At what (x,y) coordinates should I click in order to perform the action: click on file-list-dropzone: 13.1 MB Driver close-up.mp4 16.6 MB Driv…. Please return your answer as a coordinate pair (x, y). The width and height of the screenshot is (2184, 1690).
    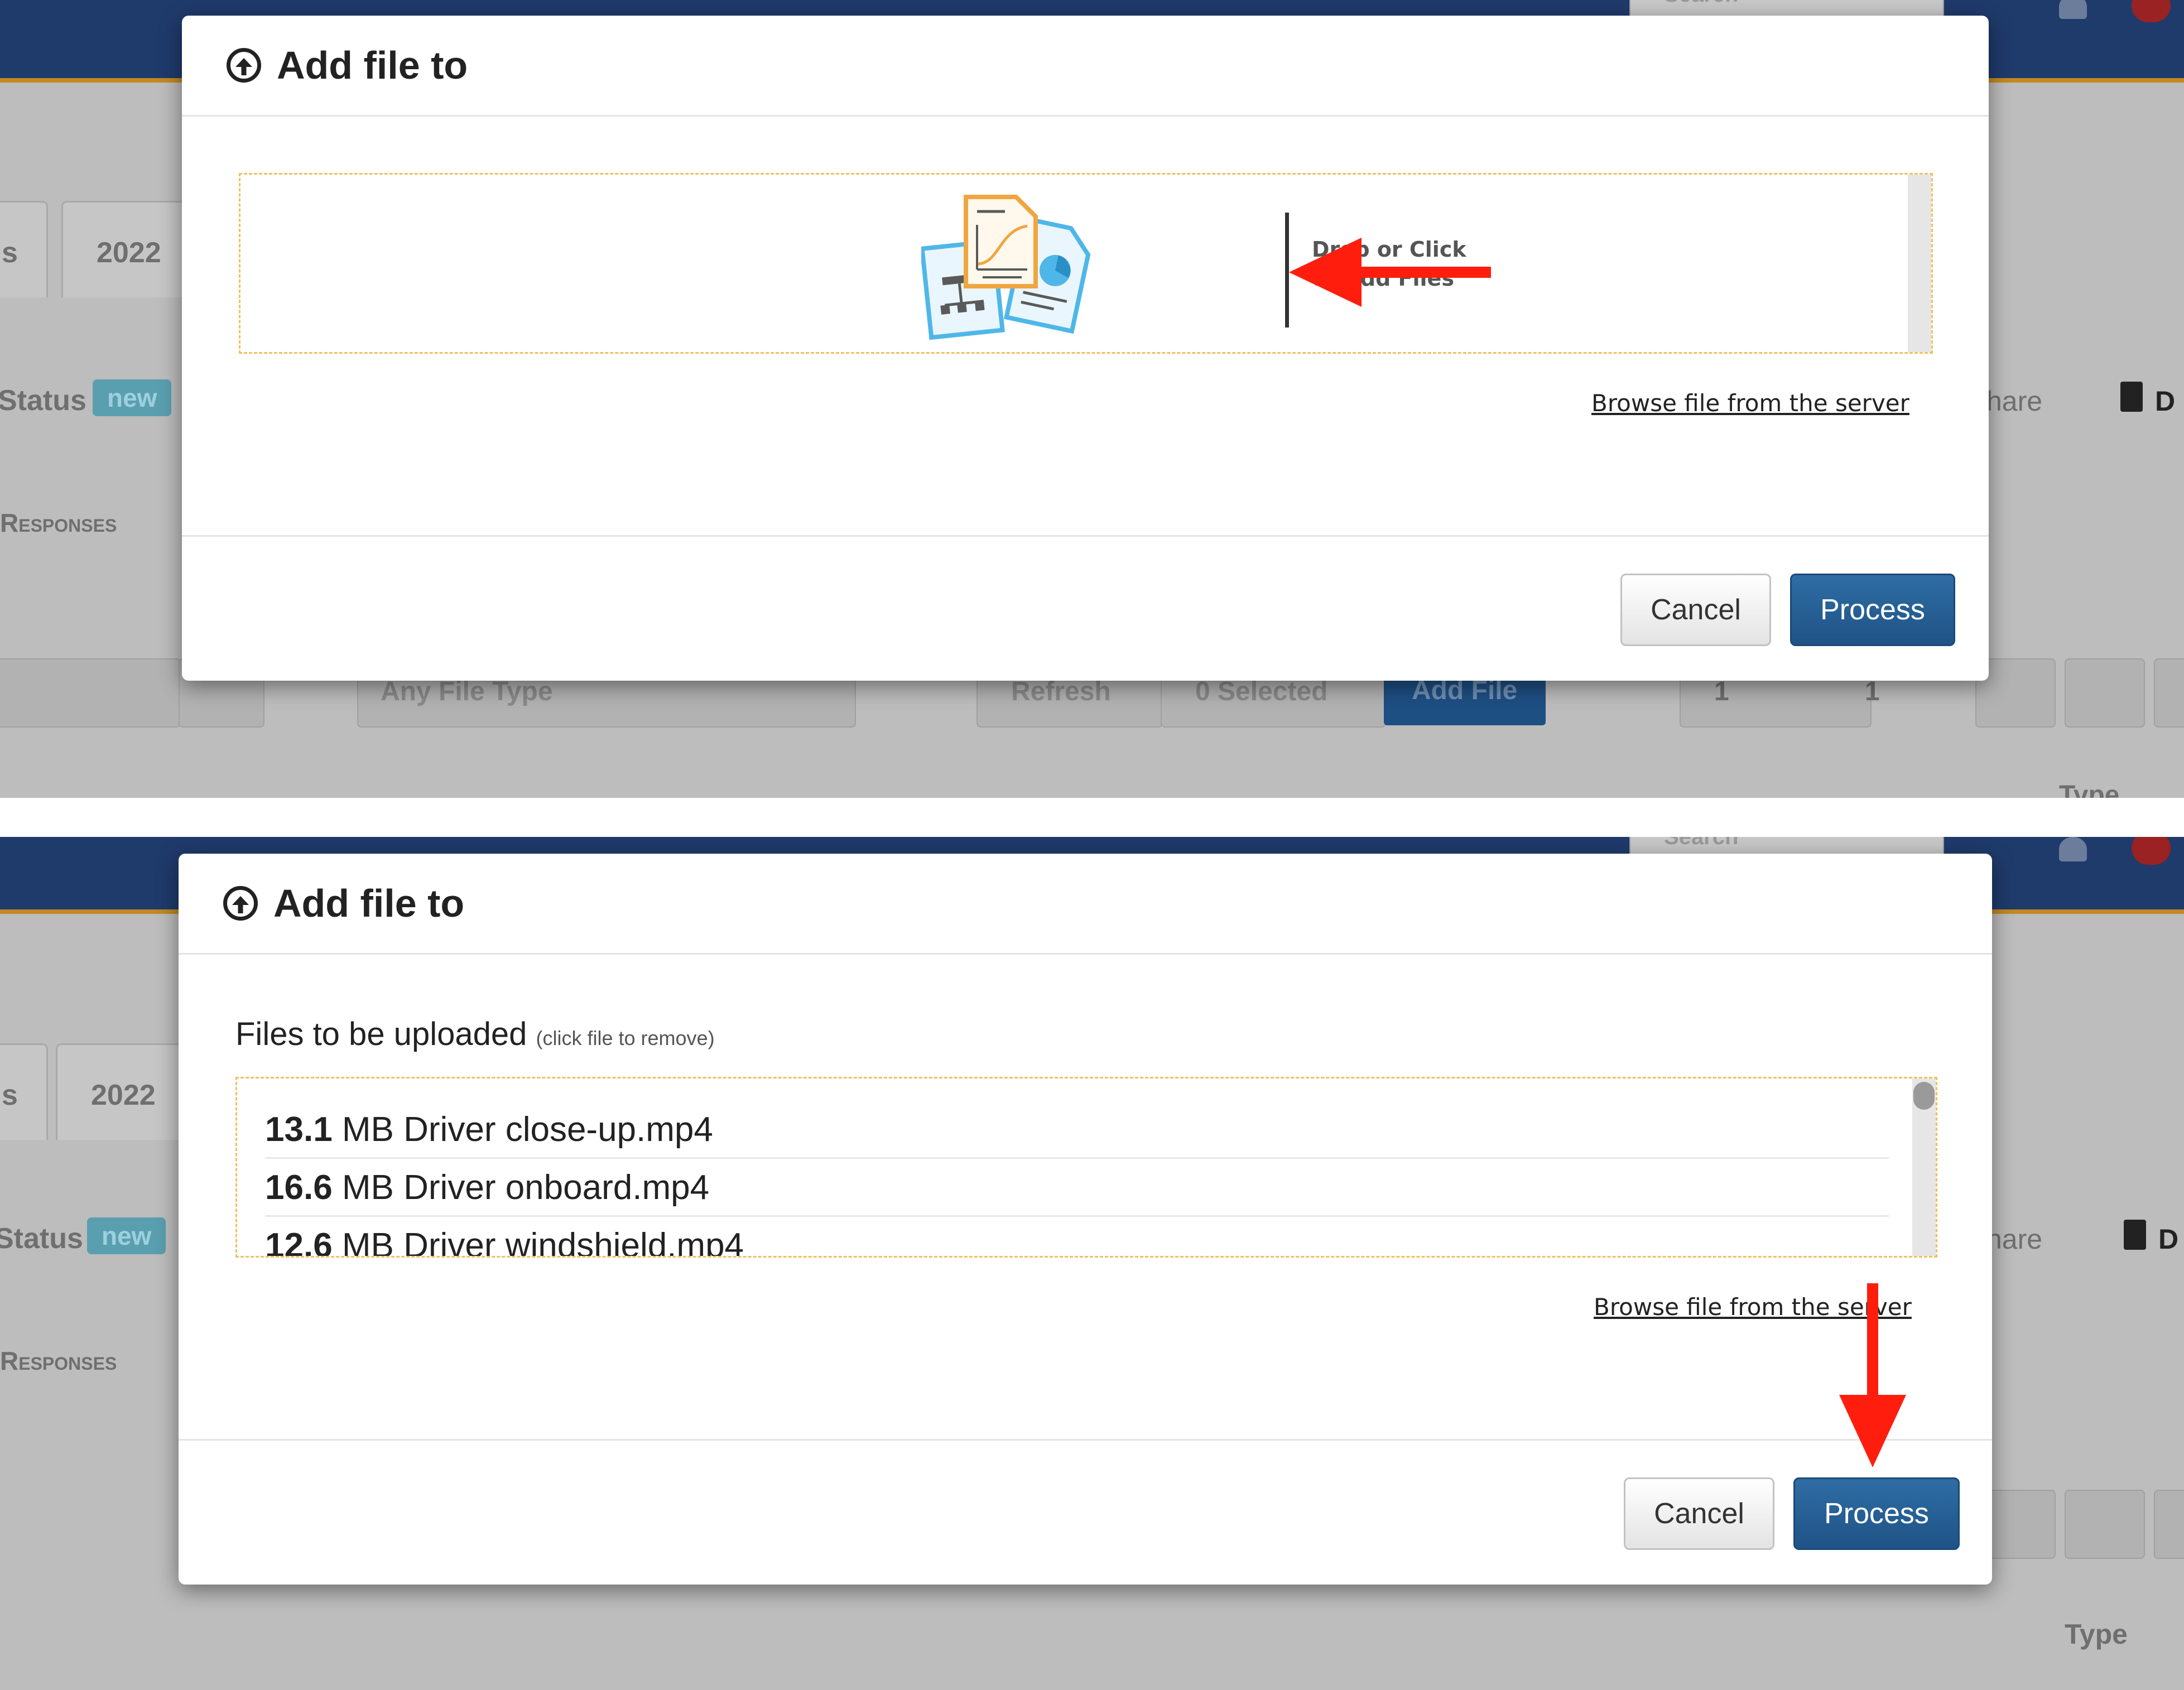
    Looking at the image, I should click on (1086, 1167).